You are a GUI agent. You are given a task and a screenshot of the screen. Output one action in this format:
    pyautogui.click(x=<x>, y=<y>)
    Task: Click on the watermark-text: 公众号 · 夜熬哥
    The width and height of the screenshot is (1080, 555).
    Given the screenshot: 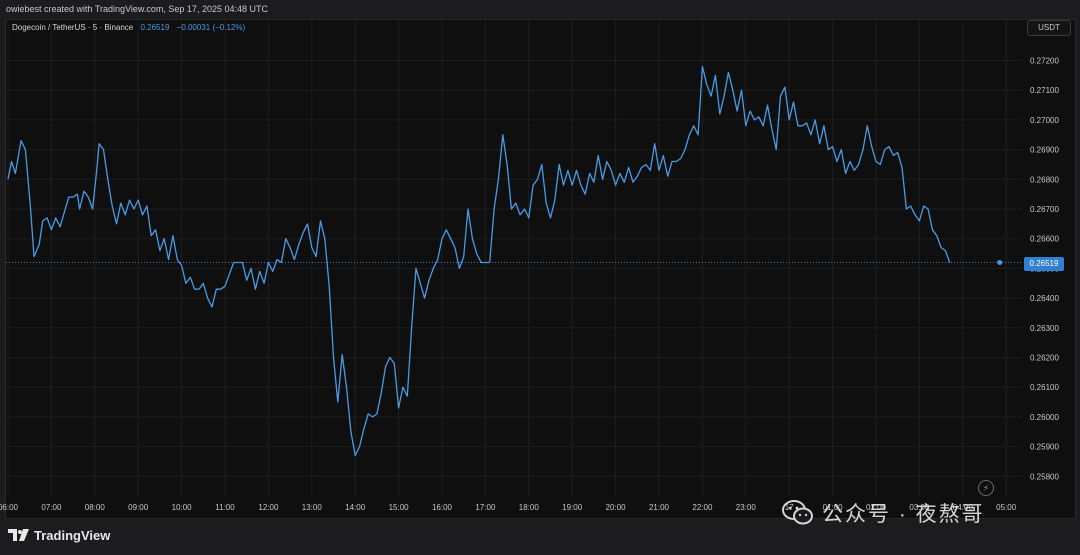 What is the action you would take?
    pyautogui.click(x=903, y=514)
    